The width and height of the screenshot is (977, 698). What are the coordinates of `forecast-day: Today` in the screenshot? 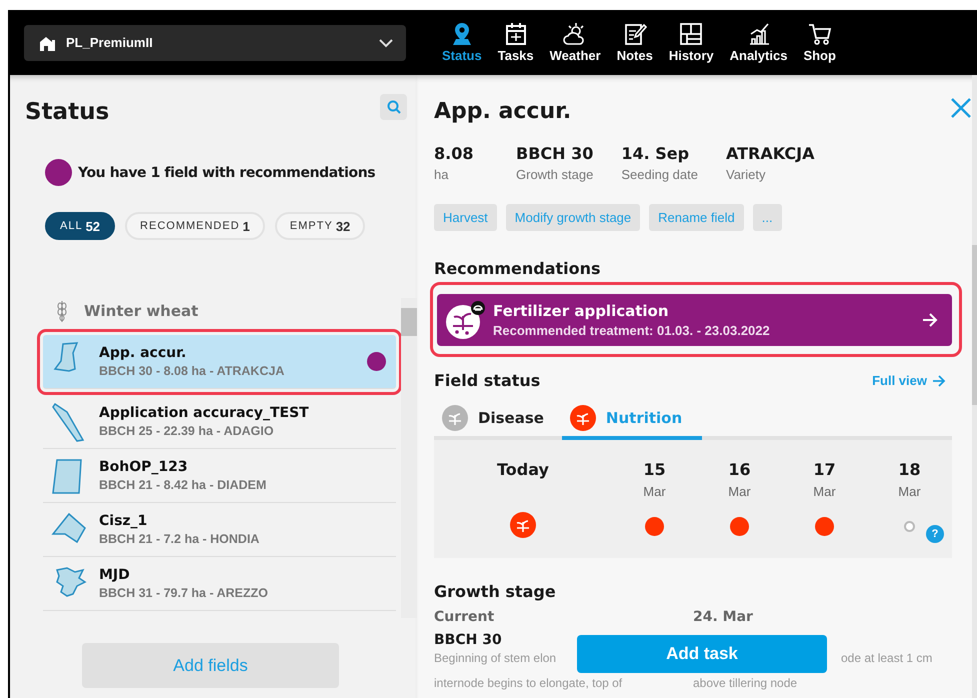 It's located at (523, 470).